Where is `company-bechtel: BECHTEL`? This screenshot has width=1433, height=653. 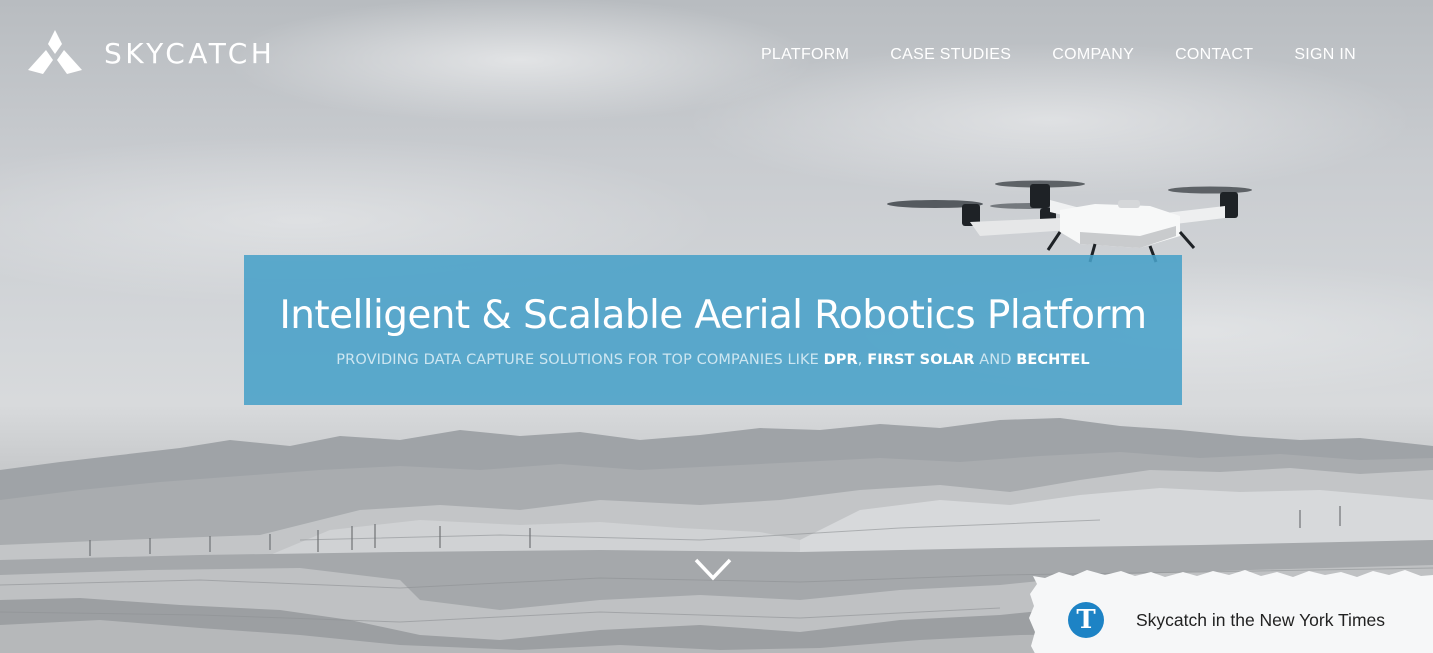 company-bechtel: BECHTEL is located at coordinates (1053, 360).